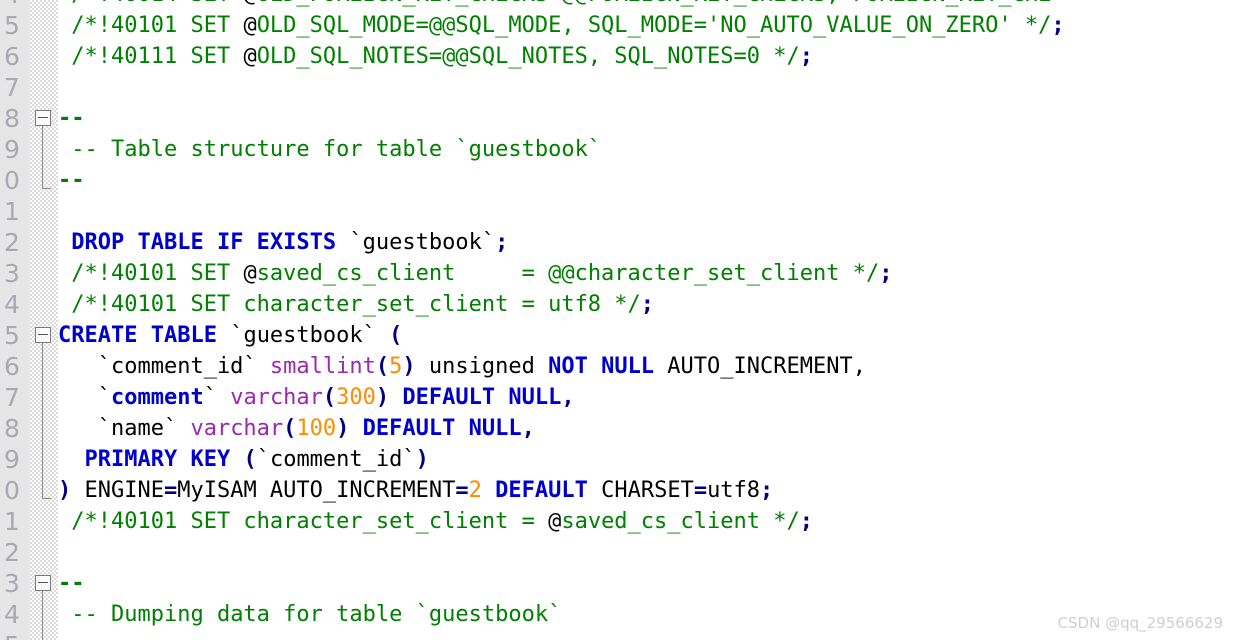  I want to click on code-token: DEFAULT, so click(541, 490).